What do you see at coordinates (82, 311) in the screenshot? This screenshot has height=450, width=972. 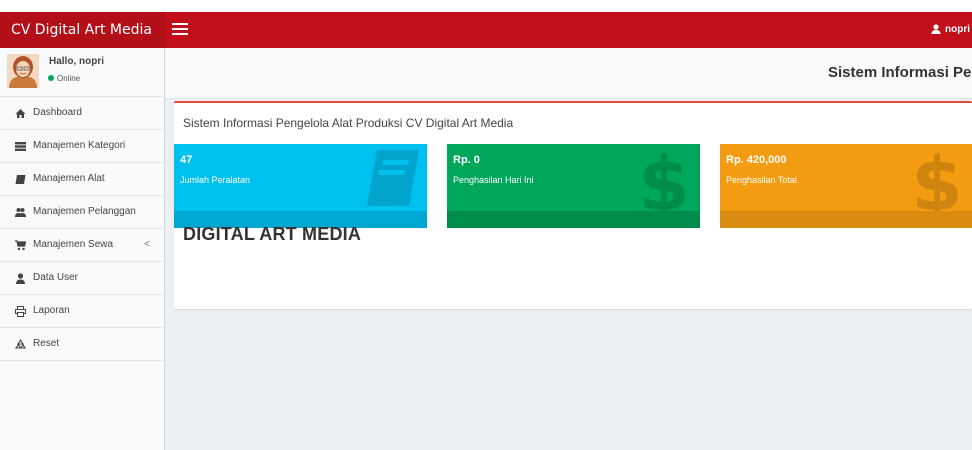 I see `sidebar-item-laporan: Laporan` at bounding box center [82, 311].